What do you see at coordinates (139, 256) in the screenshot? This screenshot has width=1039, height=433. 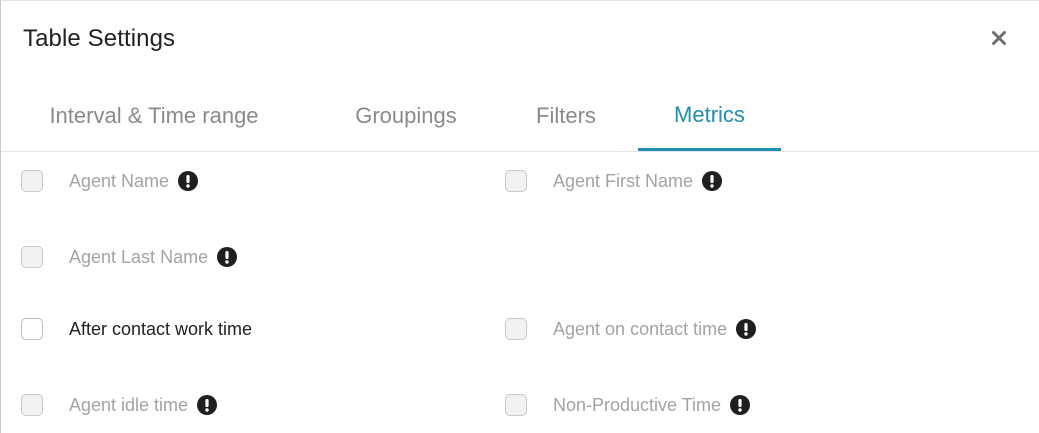 I see `metric-agent-last-name-label: Agent Last Name` at bounding box center [139, 256].